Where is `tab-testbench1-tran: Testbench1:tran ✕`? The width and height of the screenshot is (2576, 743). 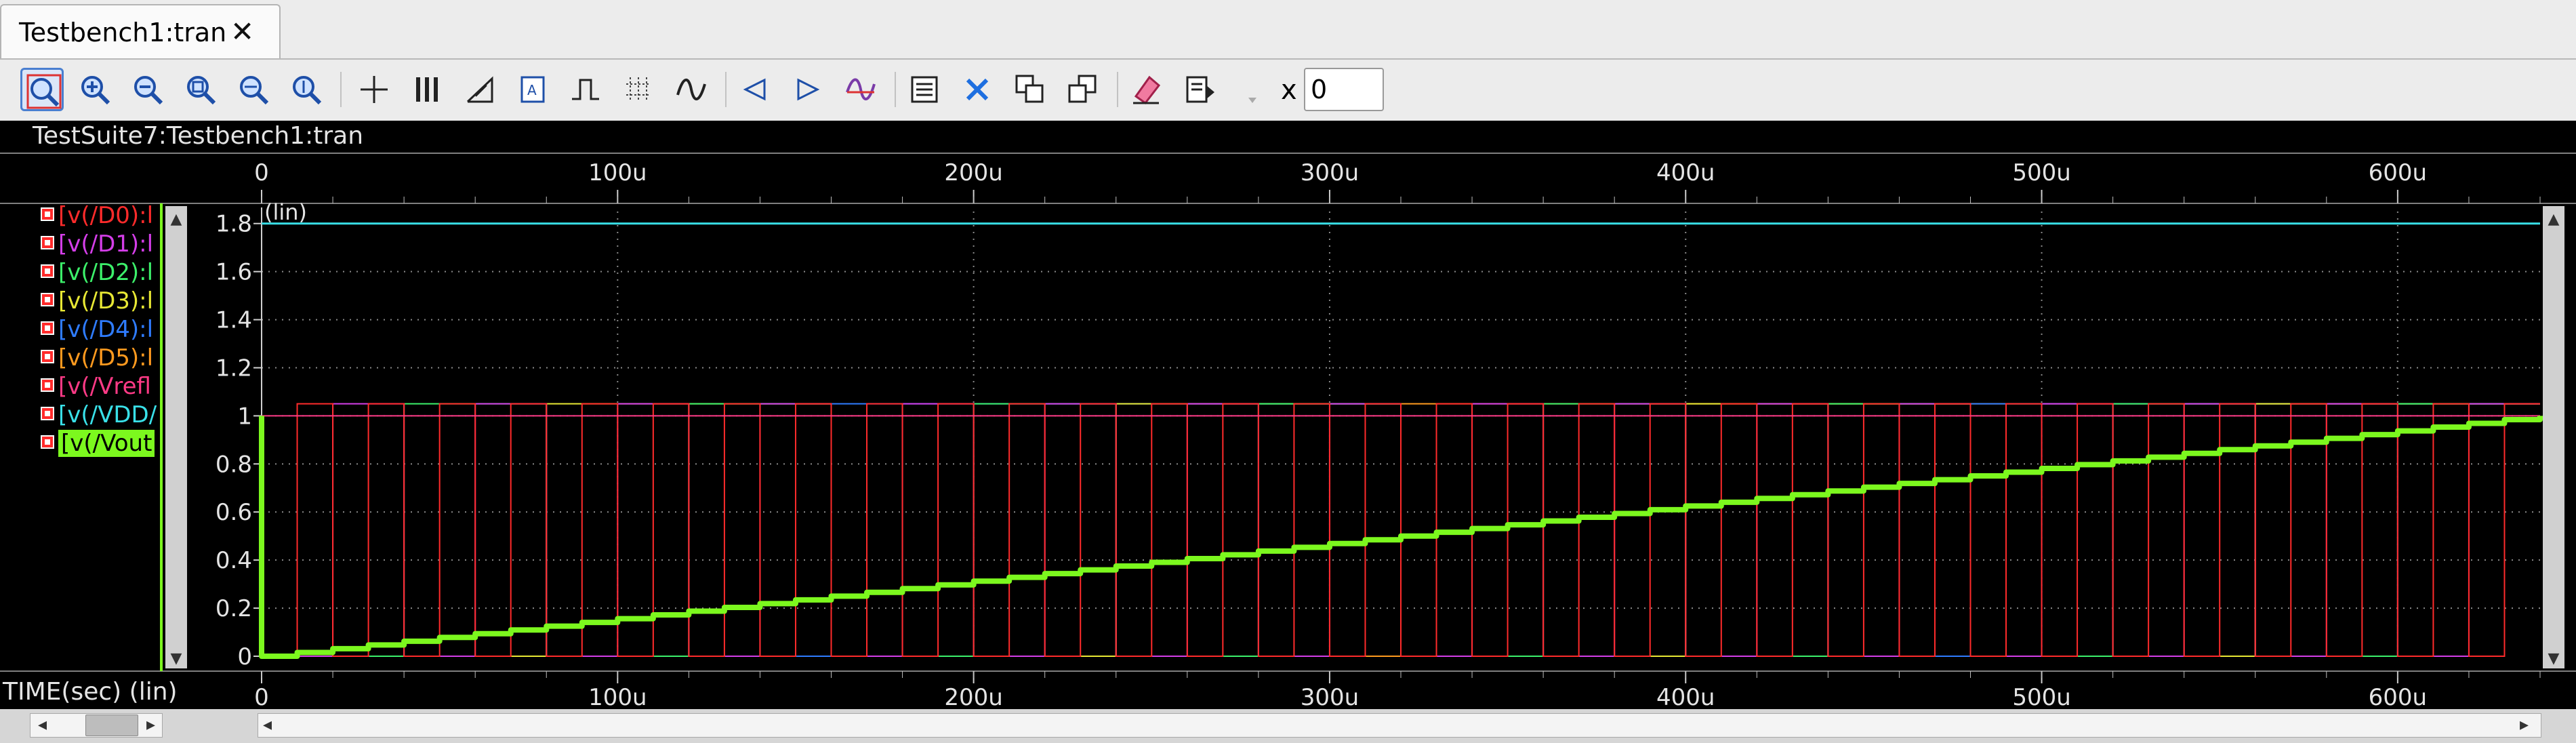 tab-testbench1-tran: Testbench1:tran ✕ is located at coordinates (141, 31).